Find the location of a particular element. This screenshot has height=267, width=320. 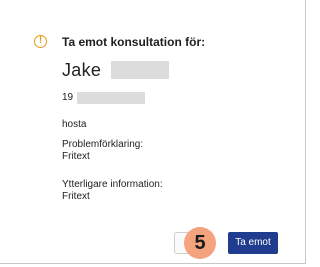

info-label: Ytterligare information: is located at coordinates (112, 184).